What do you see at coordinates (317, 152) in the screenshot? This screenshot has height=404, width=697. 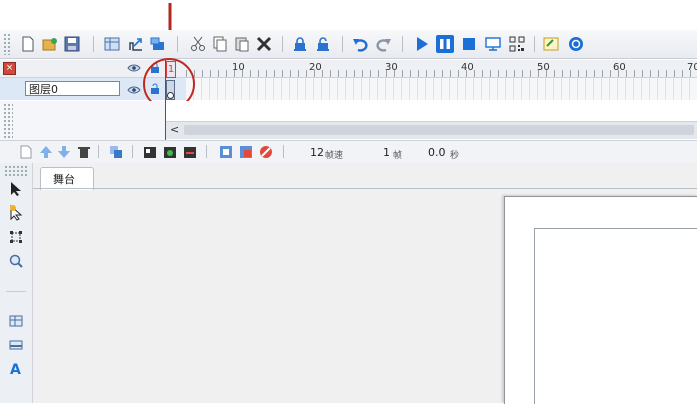 I see `fps-value: 12` at bounding box center [317, 152].